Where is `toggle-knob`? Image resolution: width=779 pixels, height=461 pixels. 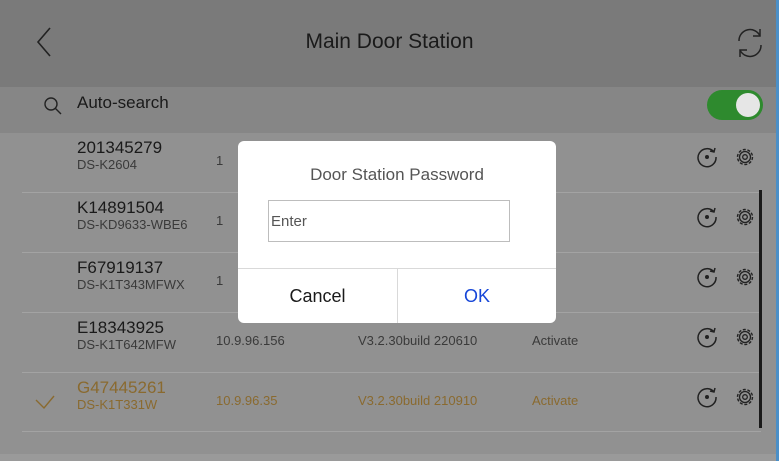 toggle-knob is located at coordinates (748, 105).